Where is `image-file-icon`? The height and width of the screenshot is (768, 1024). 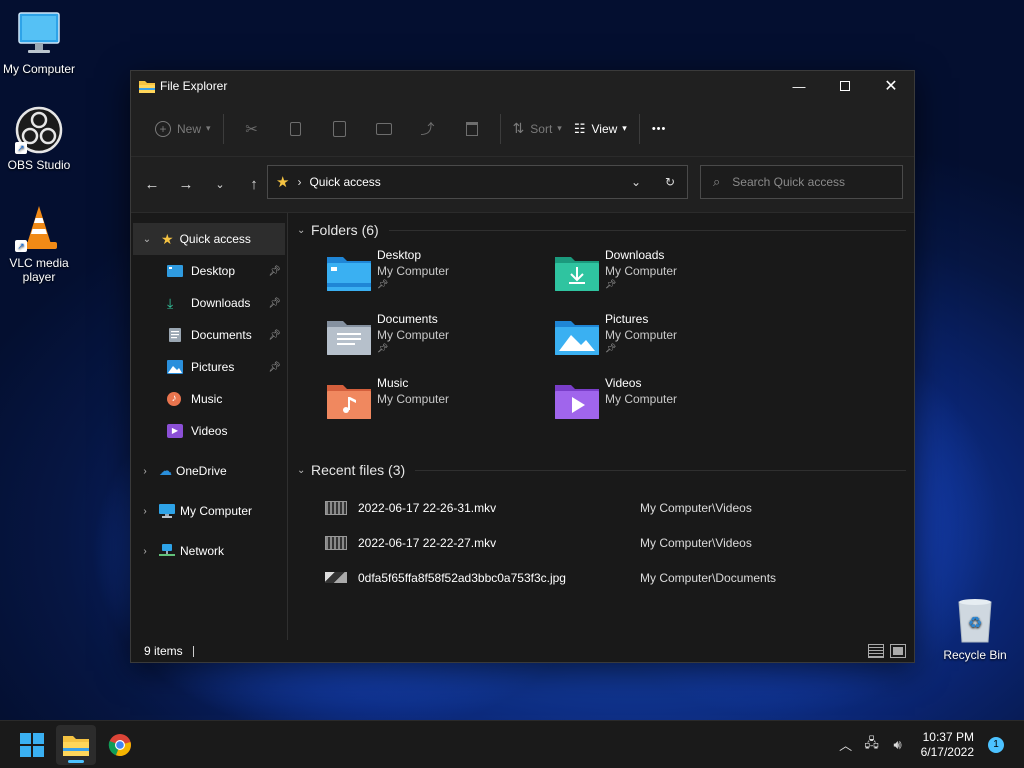
image-file-icon is located at coordinates (336, 577).